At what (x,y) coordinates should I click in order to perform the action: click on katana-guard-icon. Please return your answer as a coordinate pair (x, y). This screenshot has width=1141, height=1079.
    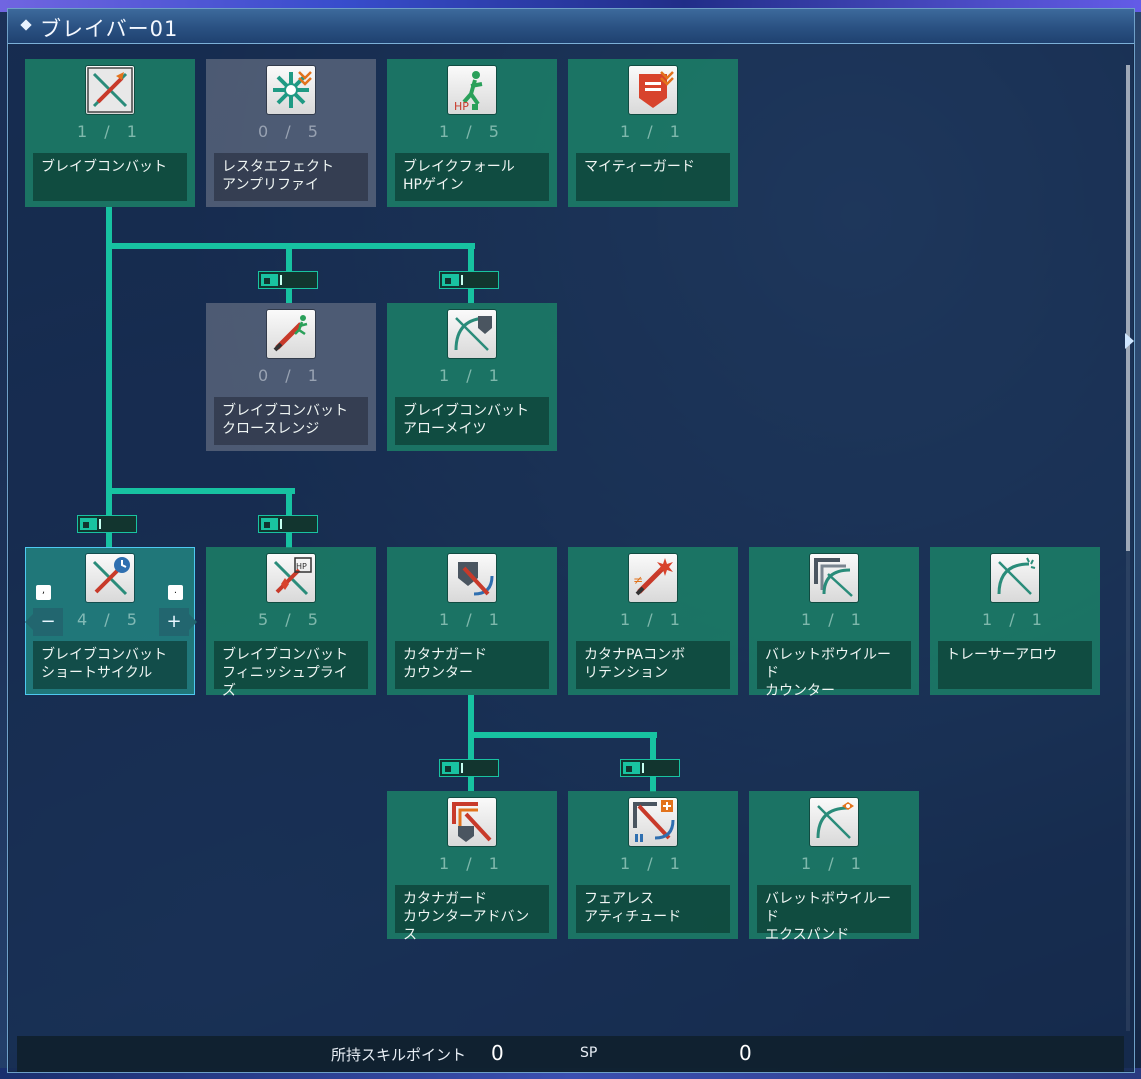
    Looking at the image, I should click on (472, 578).